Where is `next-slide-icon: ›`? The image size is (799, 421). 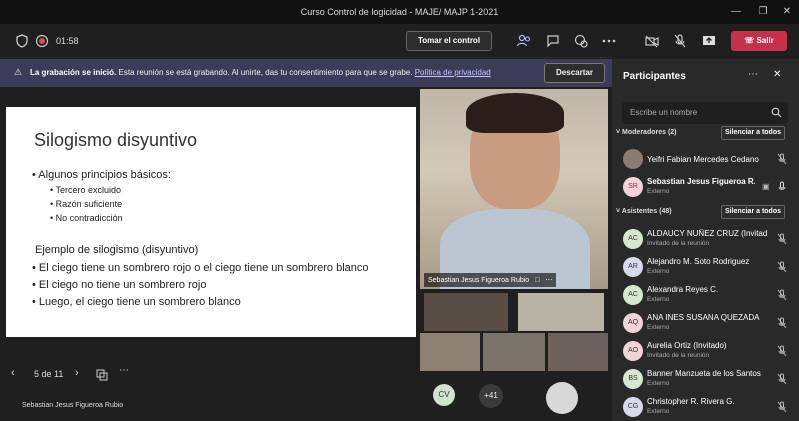
next-slide-icon: › is located at coordinates (77, 373).